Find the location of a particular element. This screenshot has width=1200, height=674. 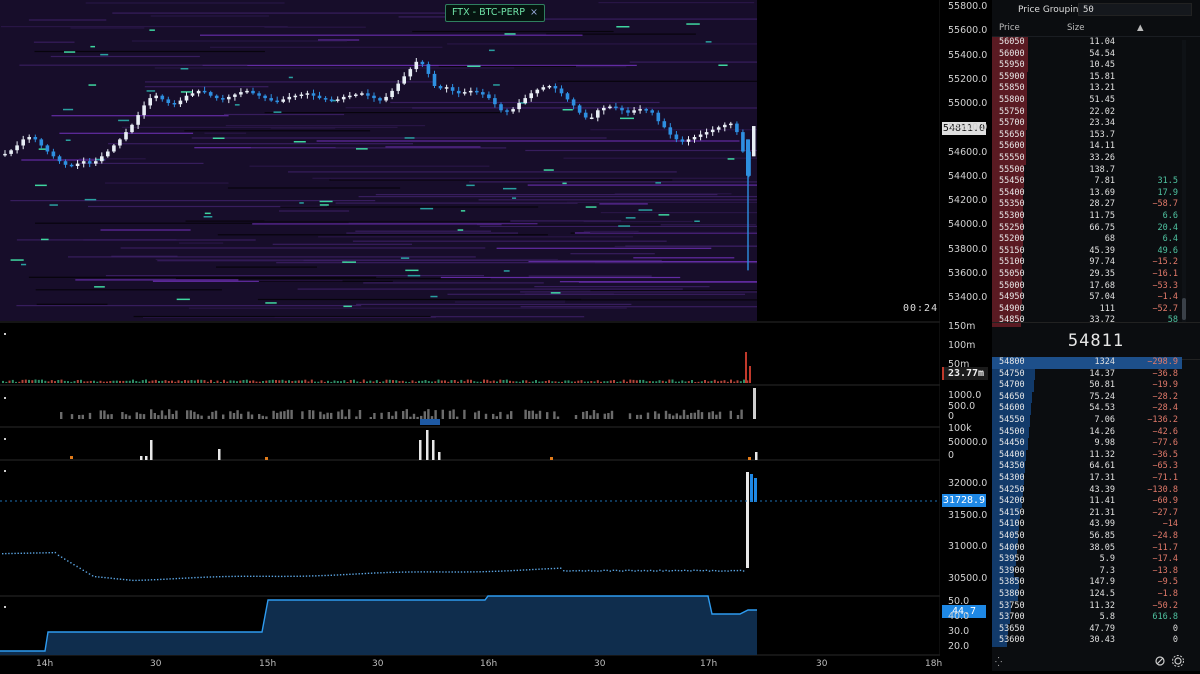

bid-row: 54300 17.31 −71.1 is located at coordinates (1087, 479).